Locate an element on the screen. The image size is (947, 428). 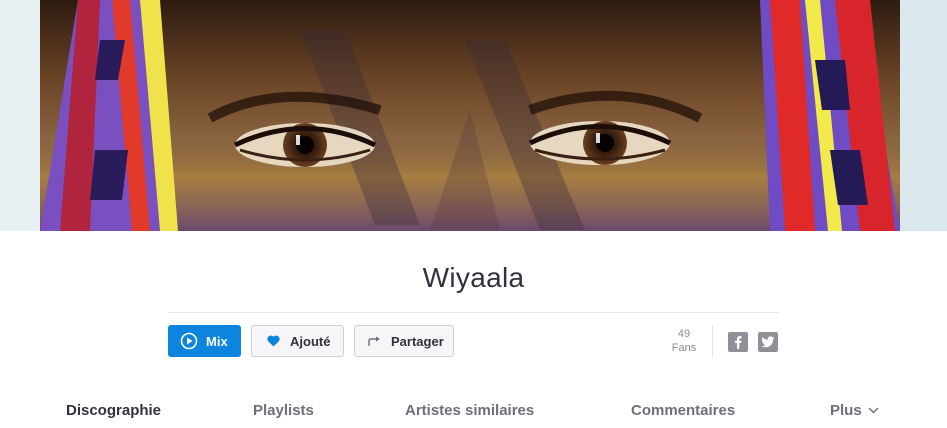
share-button: Partager is located at coordinates (404, 341).